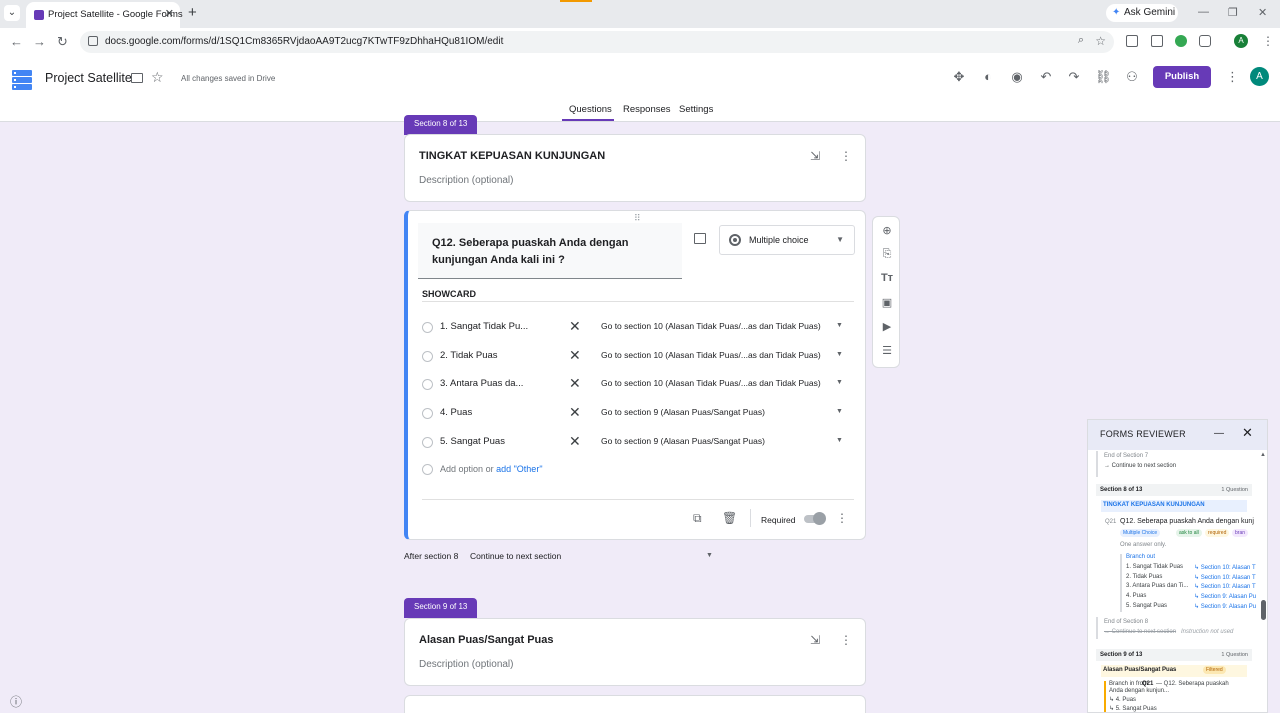 Image resolution: width=1280 pixels, height=713 pixels. I want to click on after-section-select: Continue to next section, so click(515, 556).